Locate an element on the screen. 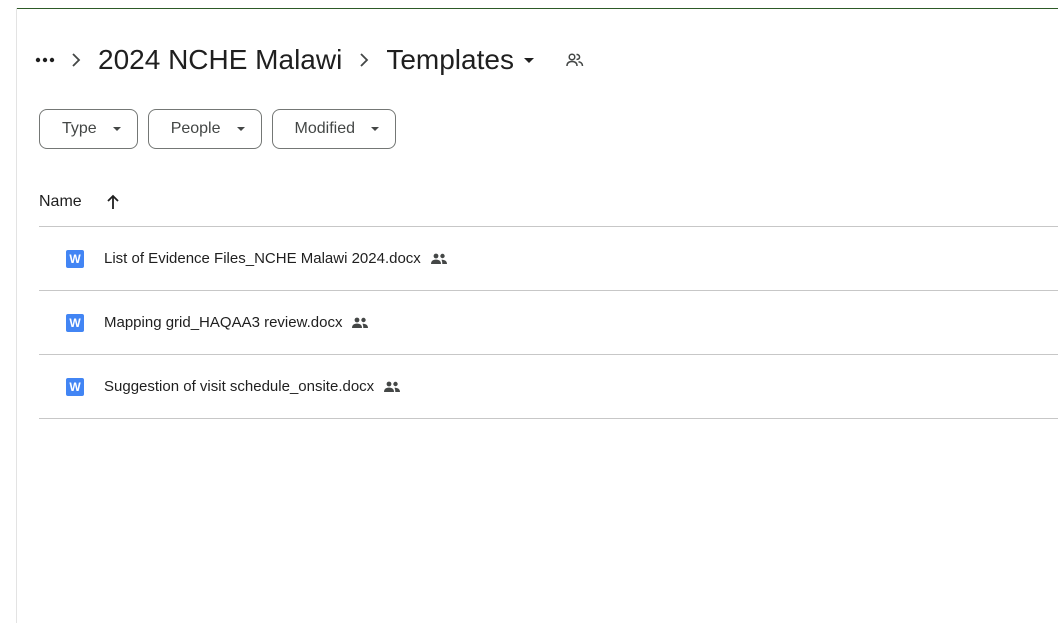 The width and height of the screenshot is (1058, 623). file-name: Mapping grid_HAQAA3 review.docx is located at coordinates (223, 322).